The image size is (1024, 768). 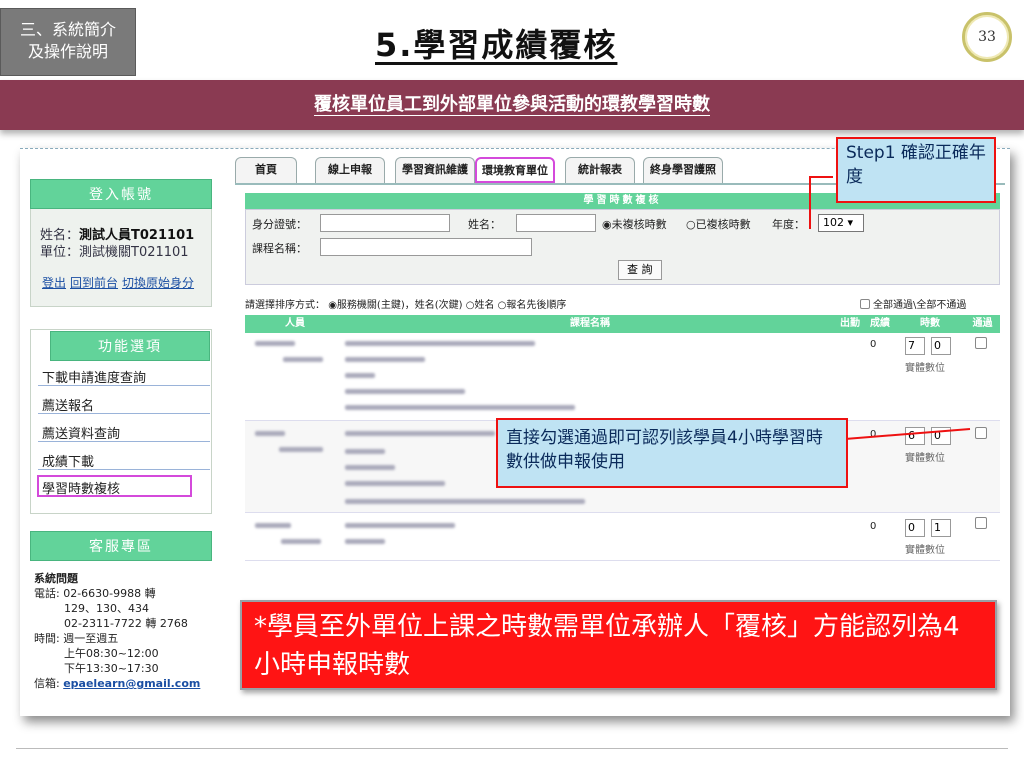 I want to click on service-phone2: 02-2311-7722 轉 2768, so click(x=126, y=623).